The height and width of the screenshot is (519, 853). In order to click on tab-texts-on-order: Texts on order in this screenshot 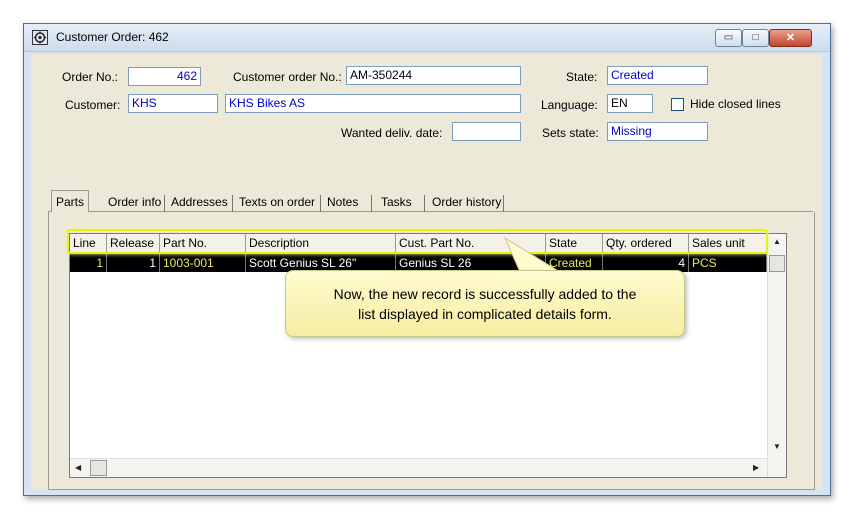, I will do `click(277, 202)`.